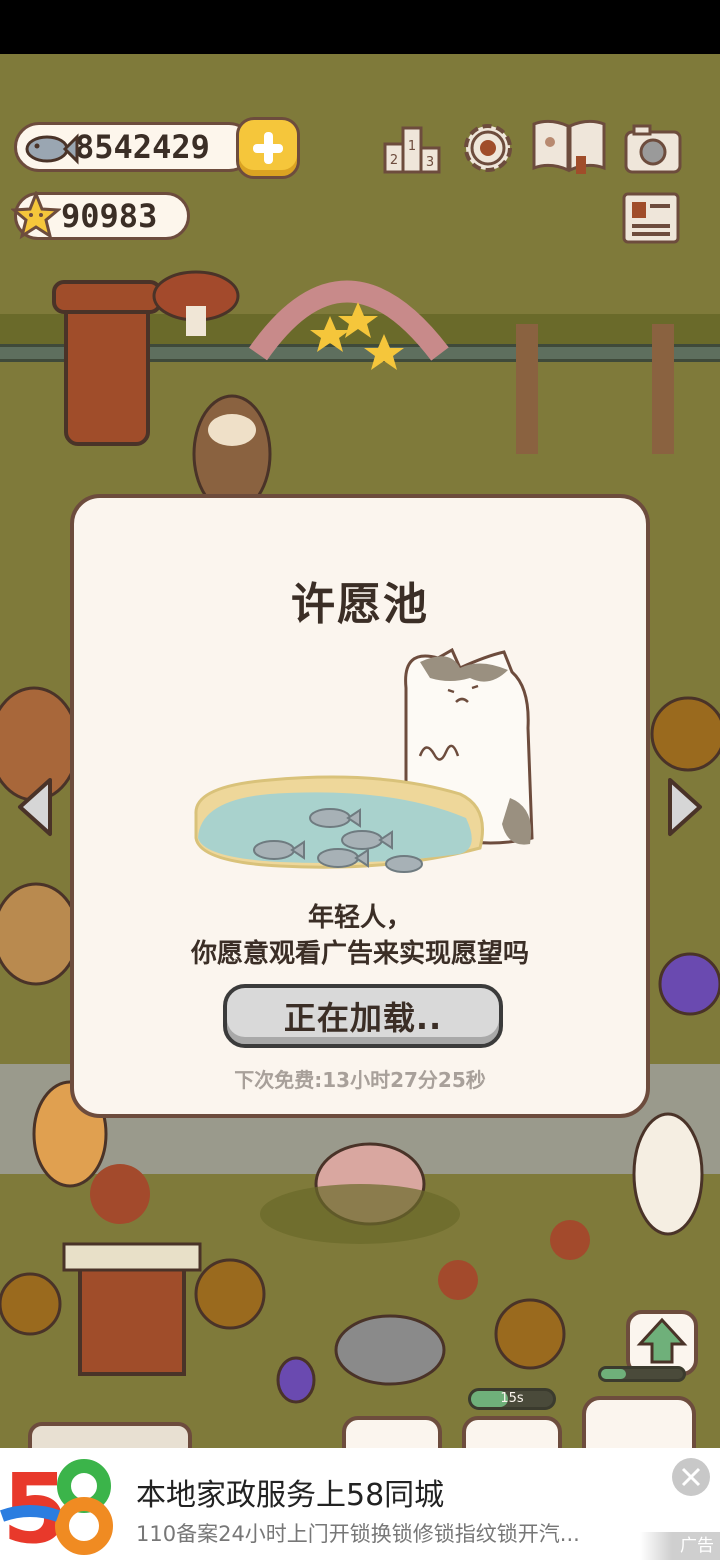 The width and height of the screenshot is (720, 1560). I want to click on watering-can, so click(390, 1350).